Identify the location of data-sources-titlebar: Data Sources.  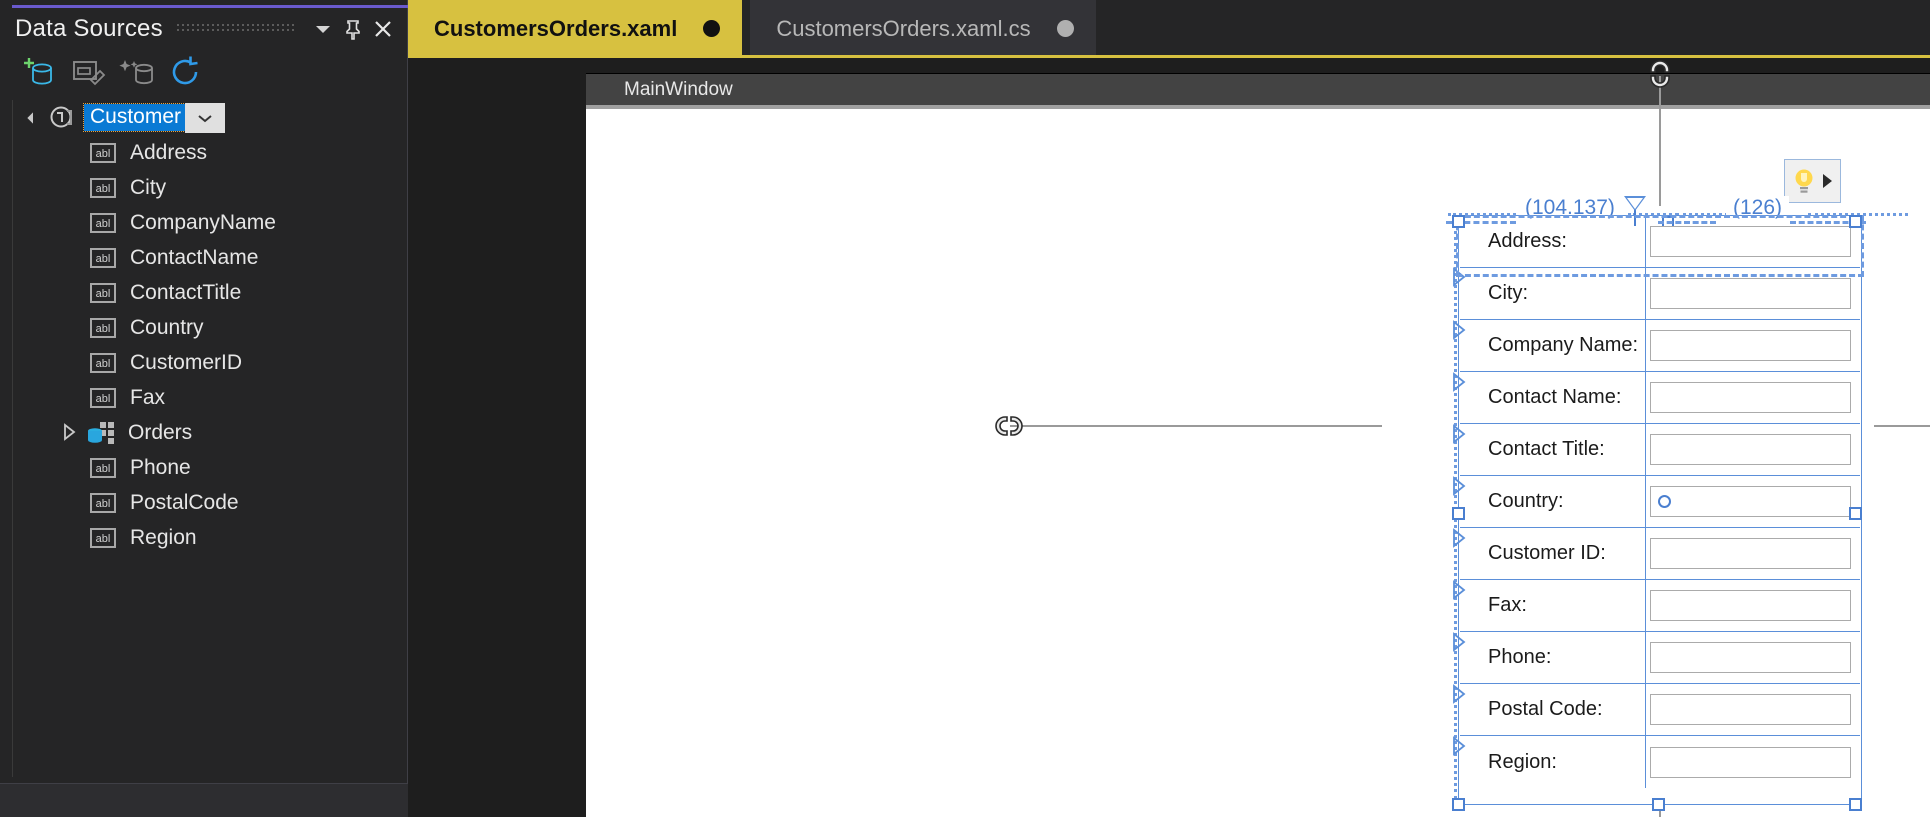
(204, 29).